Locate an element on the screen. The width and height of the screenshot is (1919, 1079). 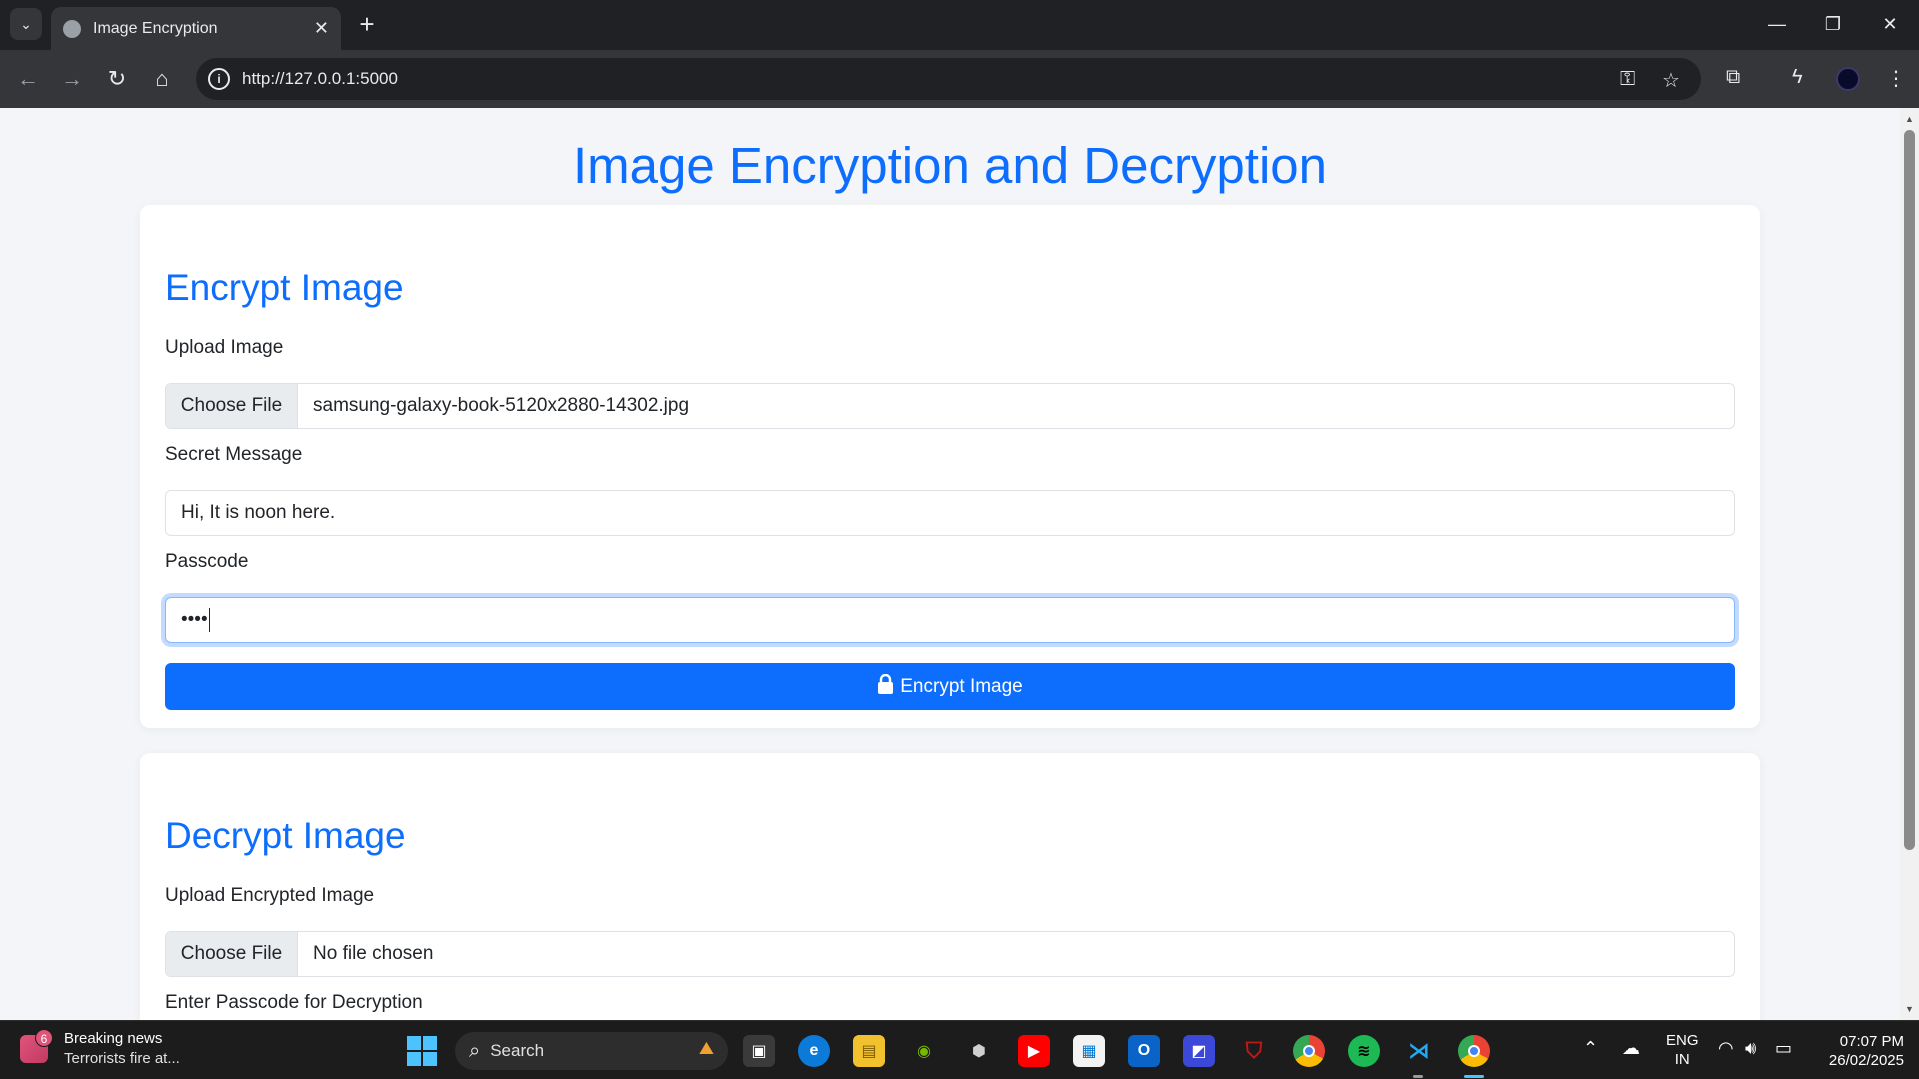
news-icon: 6 is located at coordinates (36, 1046).